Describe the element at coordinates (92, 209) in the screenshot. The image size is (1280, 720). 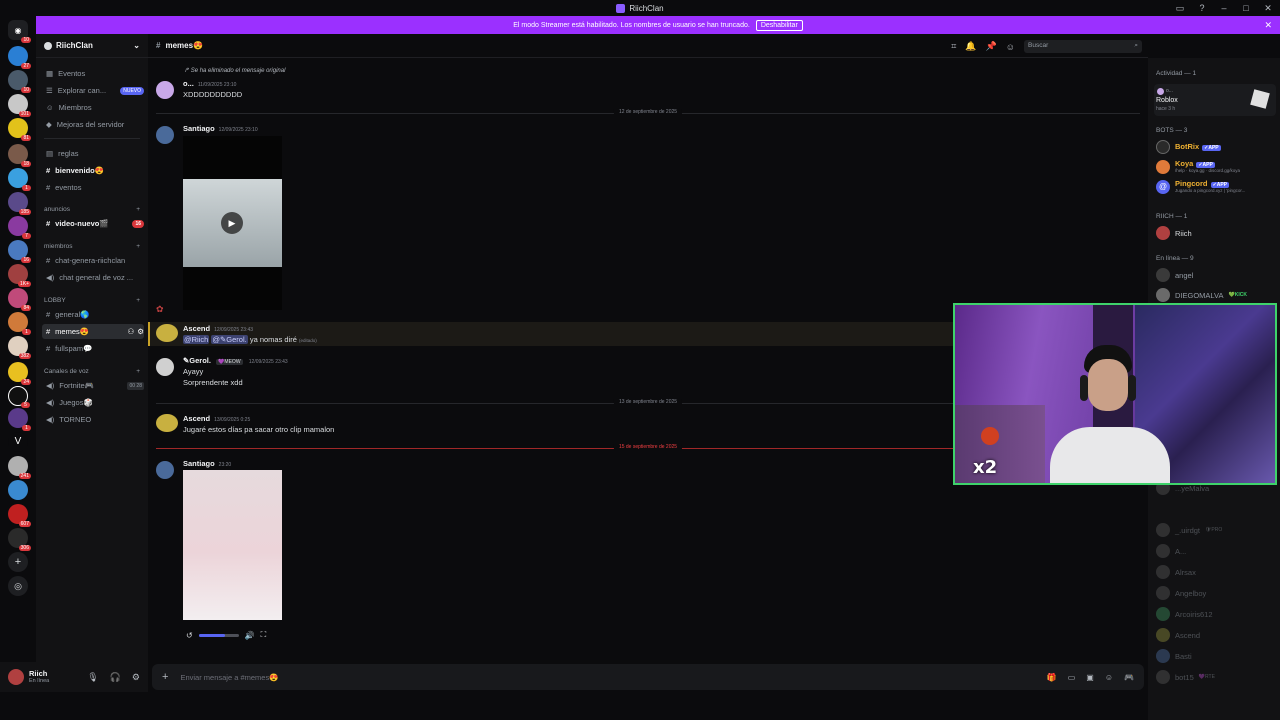
I see `category-anuncios: anuncios +` at that location.